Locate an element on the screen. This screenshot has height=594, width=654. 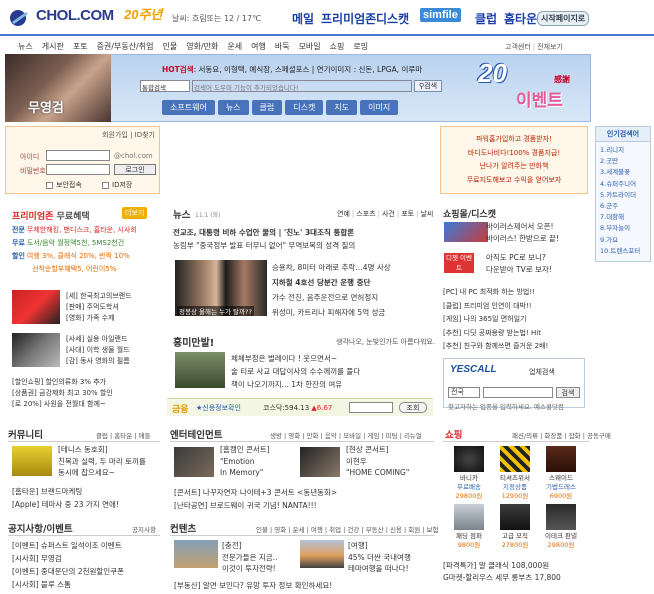
people-promo-image is located at coordinates (36, 350).